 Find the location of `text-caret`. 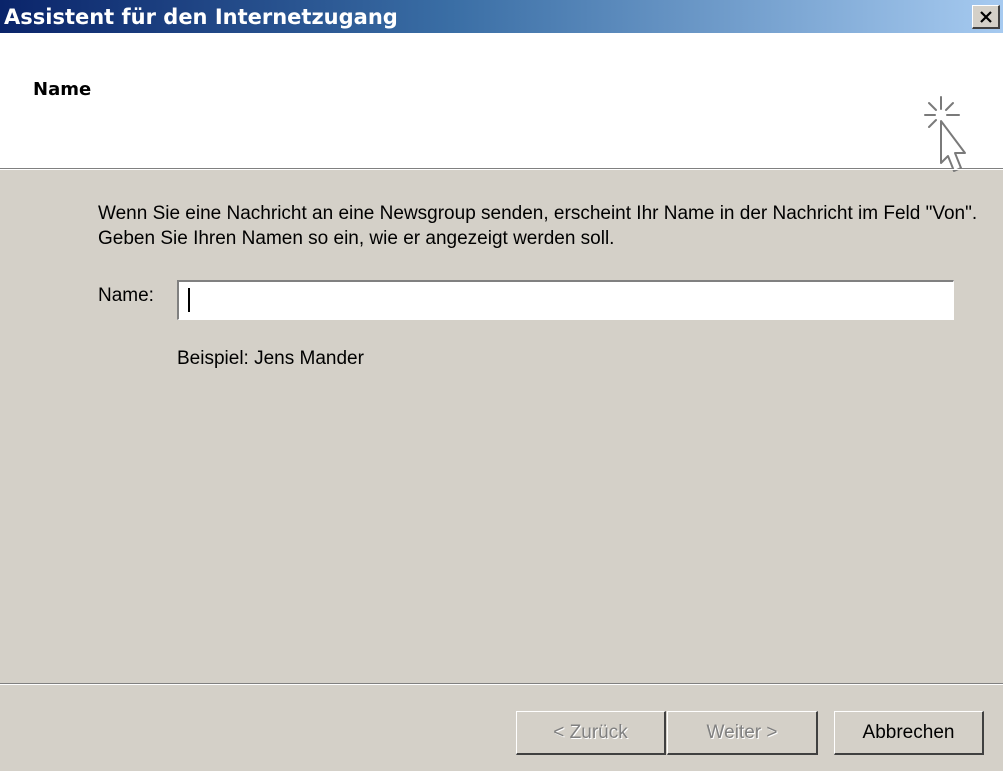

text-caret is located at coordinates (189, 300).